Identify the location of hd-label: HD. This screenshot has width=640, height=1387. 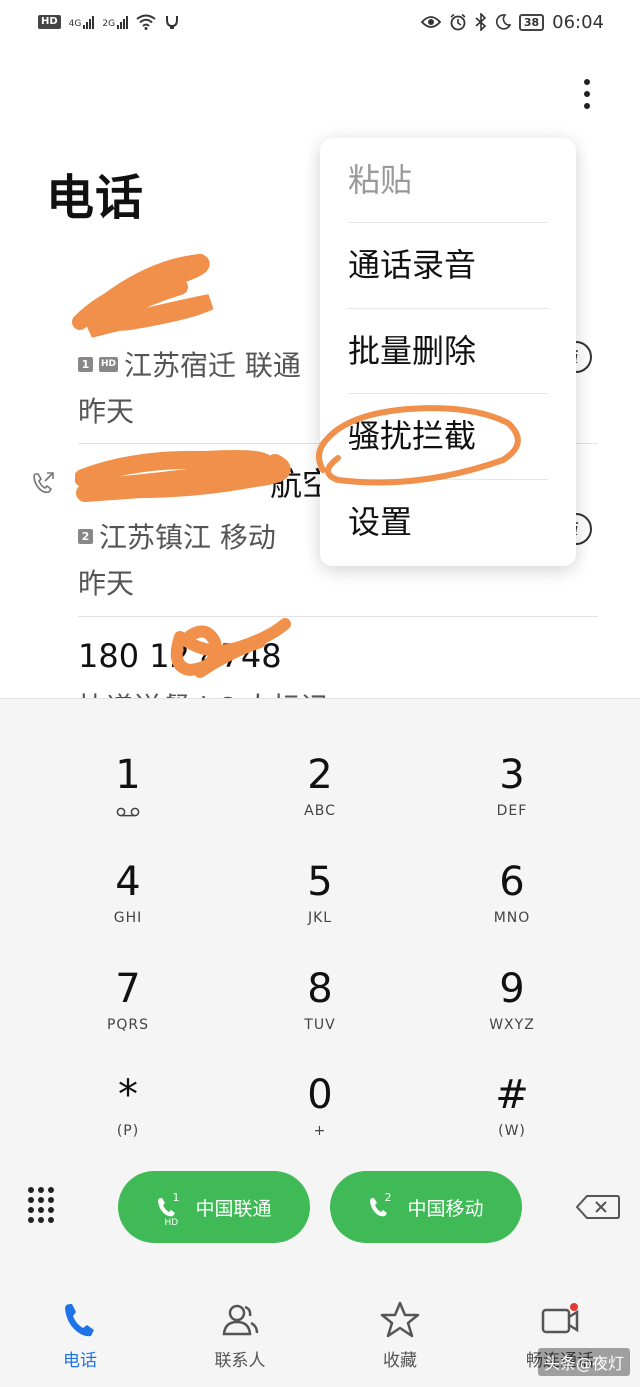
(171, 1223).